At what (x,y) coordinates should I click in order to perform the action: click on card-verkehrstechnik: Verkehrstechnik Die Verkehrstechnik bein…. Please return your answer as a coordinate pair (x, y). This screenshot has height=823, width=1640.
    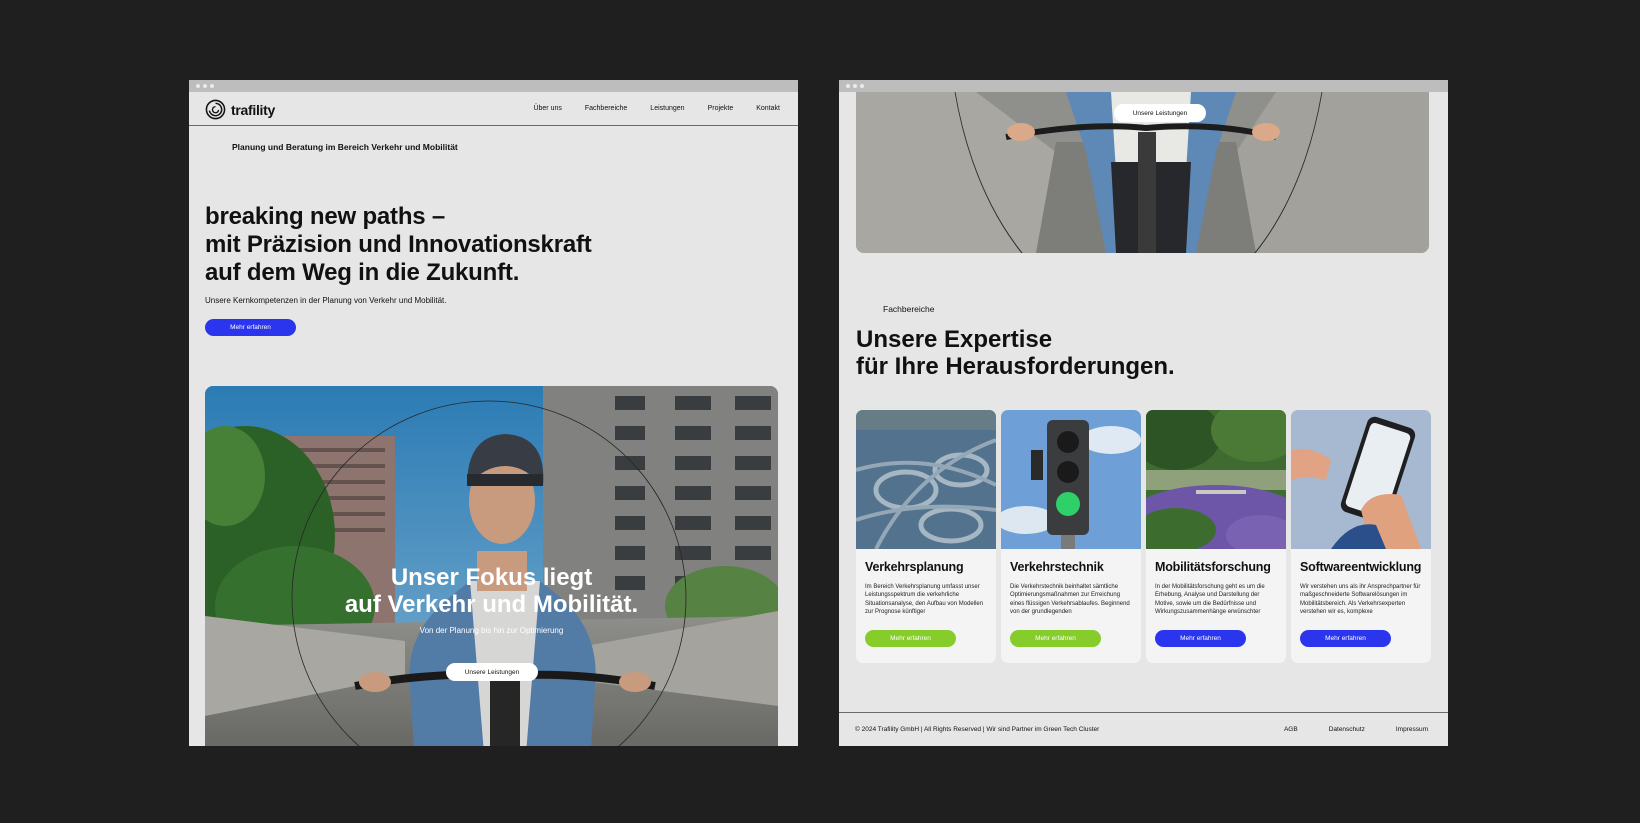
    Looking at the image, I should click on (1071, 536).